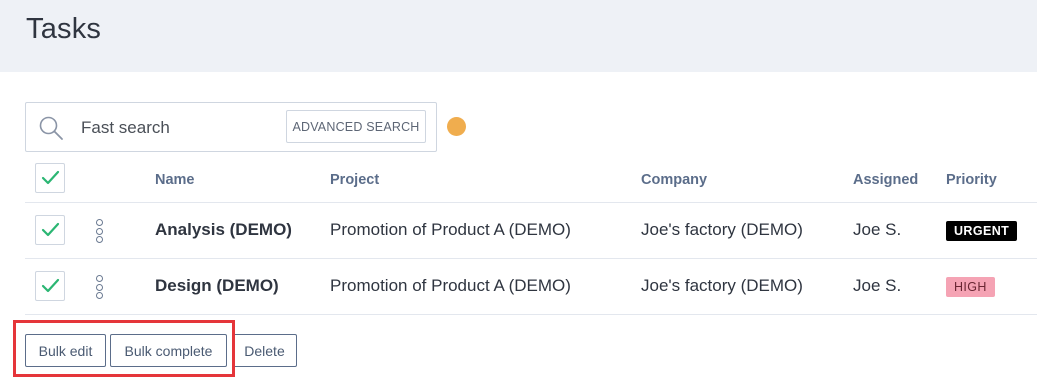 The width and height of the screenshot is (1037, 386). Describe the element at coordinates (124, 348) in the screenshot. I see `highlight-annotation` at that location.